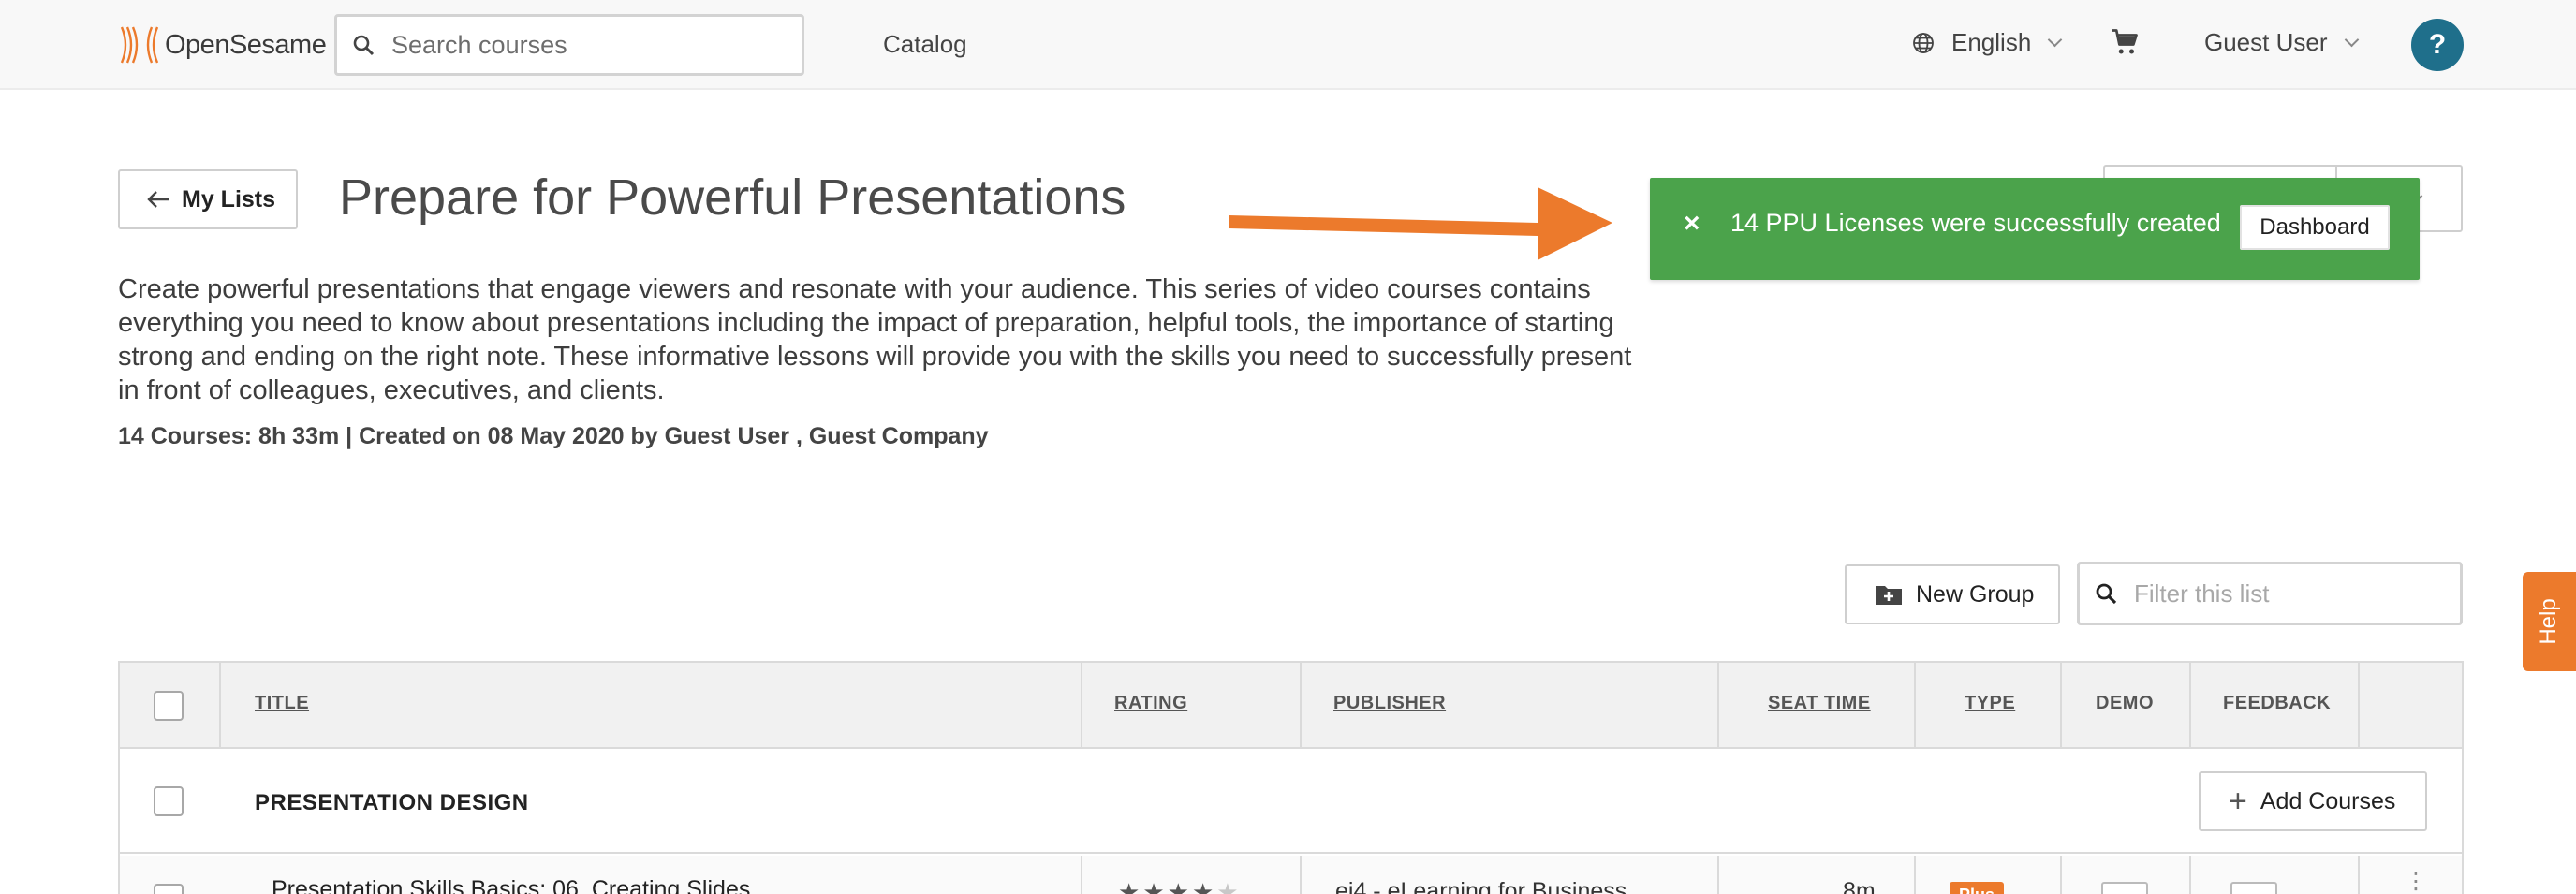  I want to click on group-checkbox, so click(169, 801).